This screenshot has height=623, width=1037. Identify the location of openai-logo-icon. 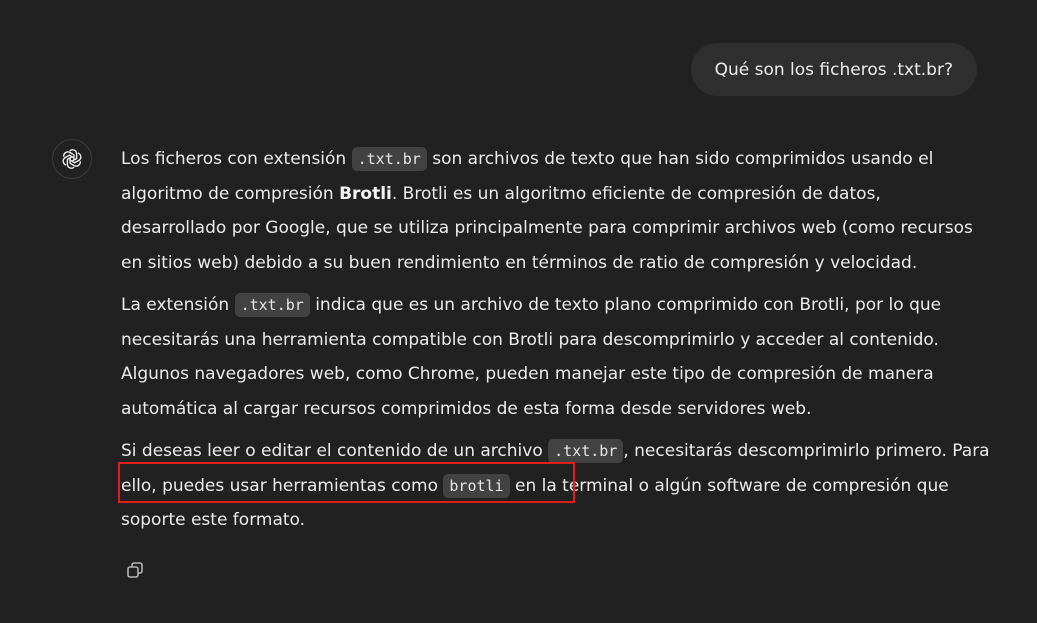
(72, 159).